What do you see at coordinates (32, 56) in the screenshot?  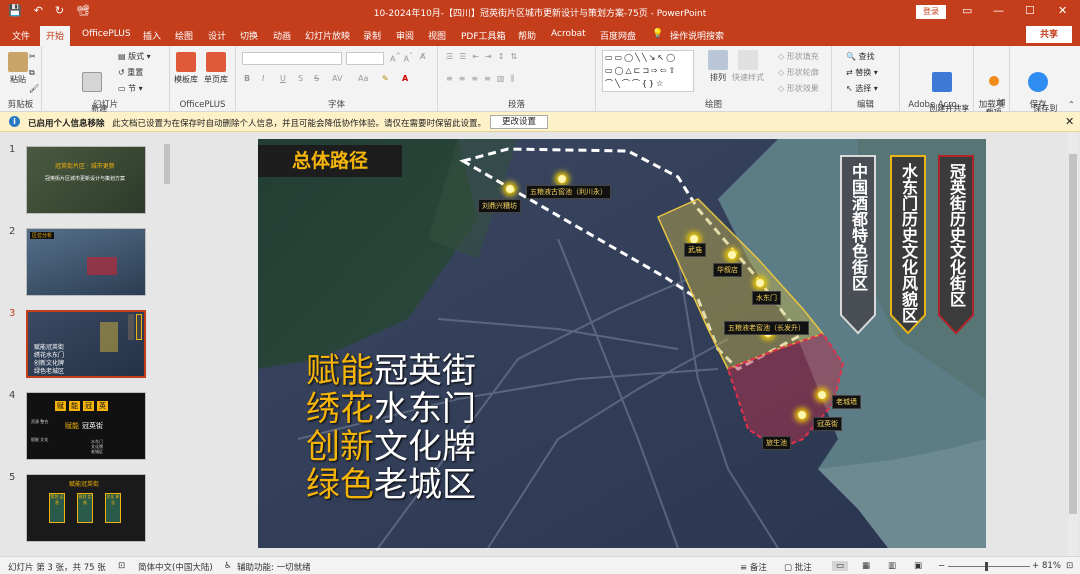 I see `cut-icon: ✂` at bounding box center [32, 56].